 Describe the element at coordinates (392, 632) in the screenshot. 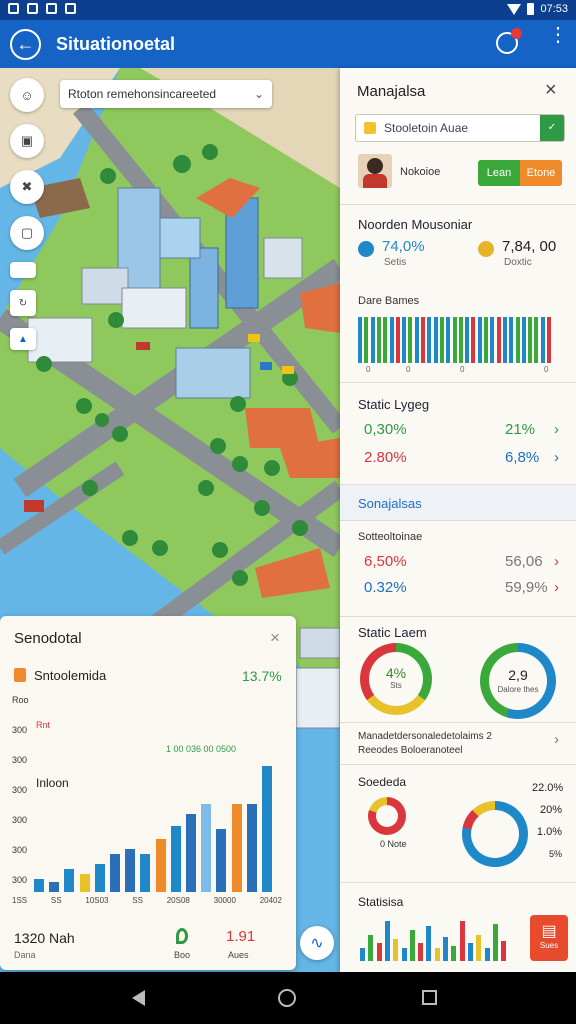

I see `section-title: Static Laem` at that location.